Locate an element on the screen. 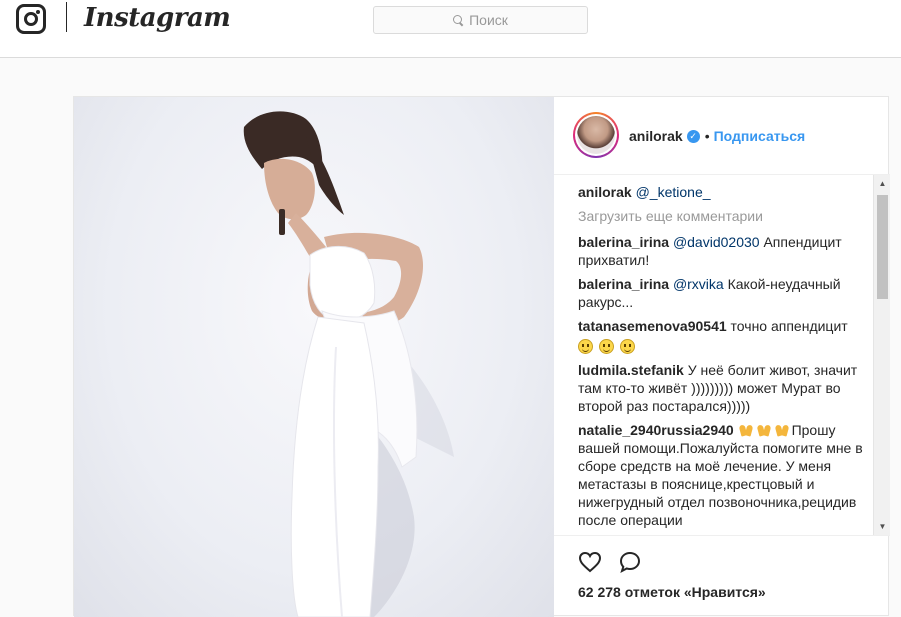  scrollbar-thumb is located at coordinates (882, 247).